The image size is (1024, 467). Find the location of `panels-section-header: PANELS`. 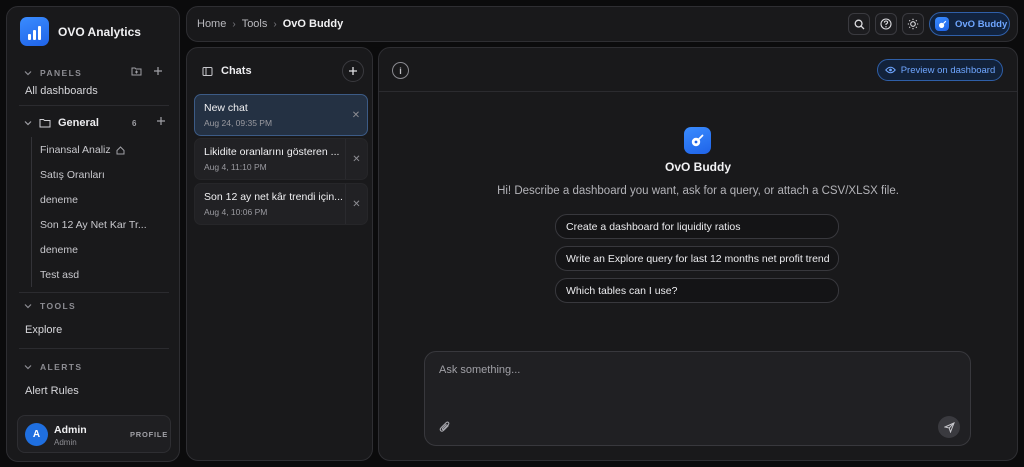

panels-section-header: PANELS is located at coordinates (93, 72).